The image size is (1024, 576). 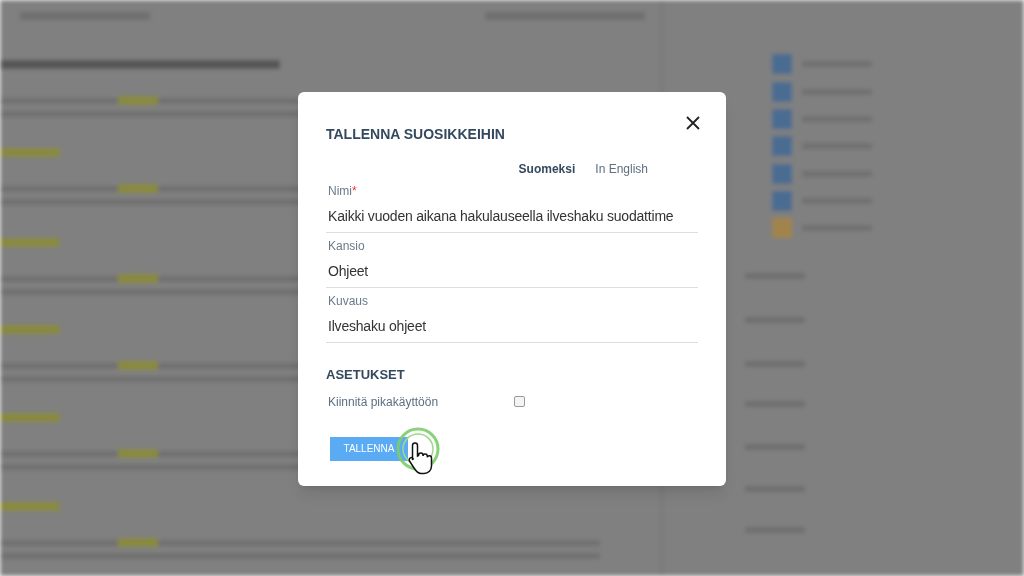 I want to click on field-label: Nimi*, so click(x=342, y=191).